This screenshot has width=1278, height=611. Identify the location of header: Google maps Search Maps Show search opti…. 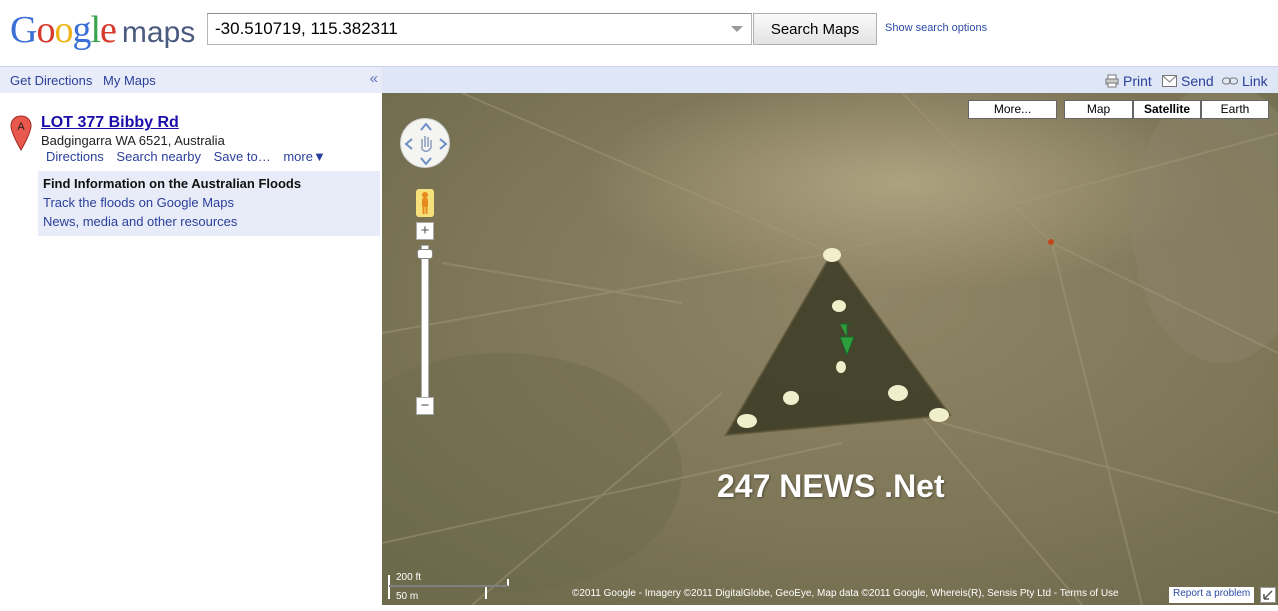
(639, 33).